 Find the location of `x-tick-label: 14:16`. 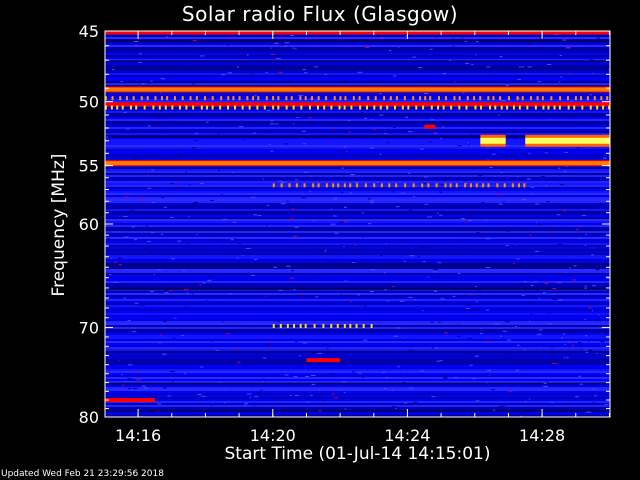

x-tick-label: 14:16 is located at coordinates (138, 435).